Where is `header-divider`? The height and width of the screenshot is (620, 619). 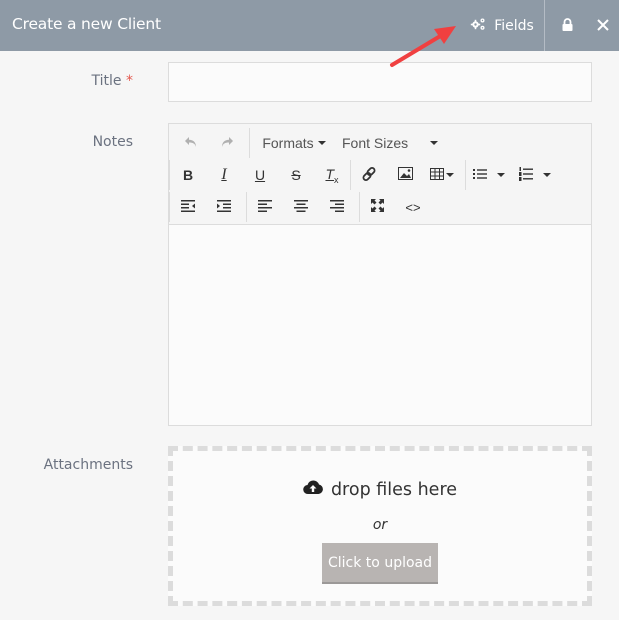
header-divider is located at coordinates (544, 25).